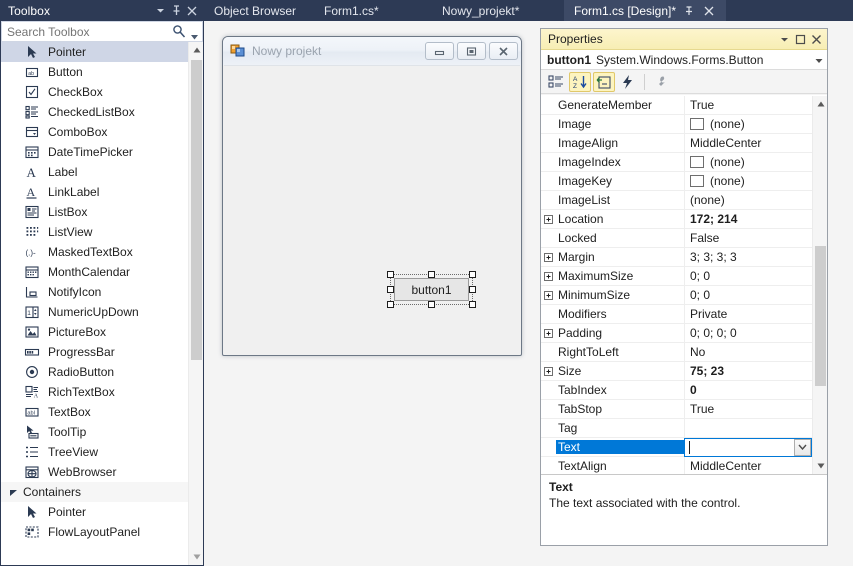 The width and height of the screenshot is (853, 566). Describe the element at coordinates (196, 50) in the screenshot. I see `scroll-up-icon` at that location.